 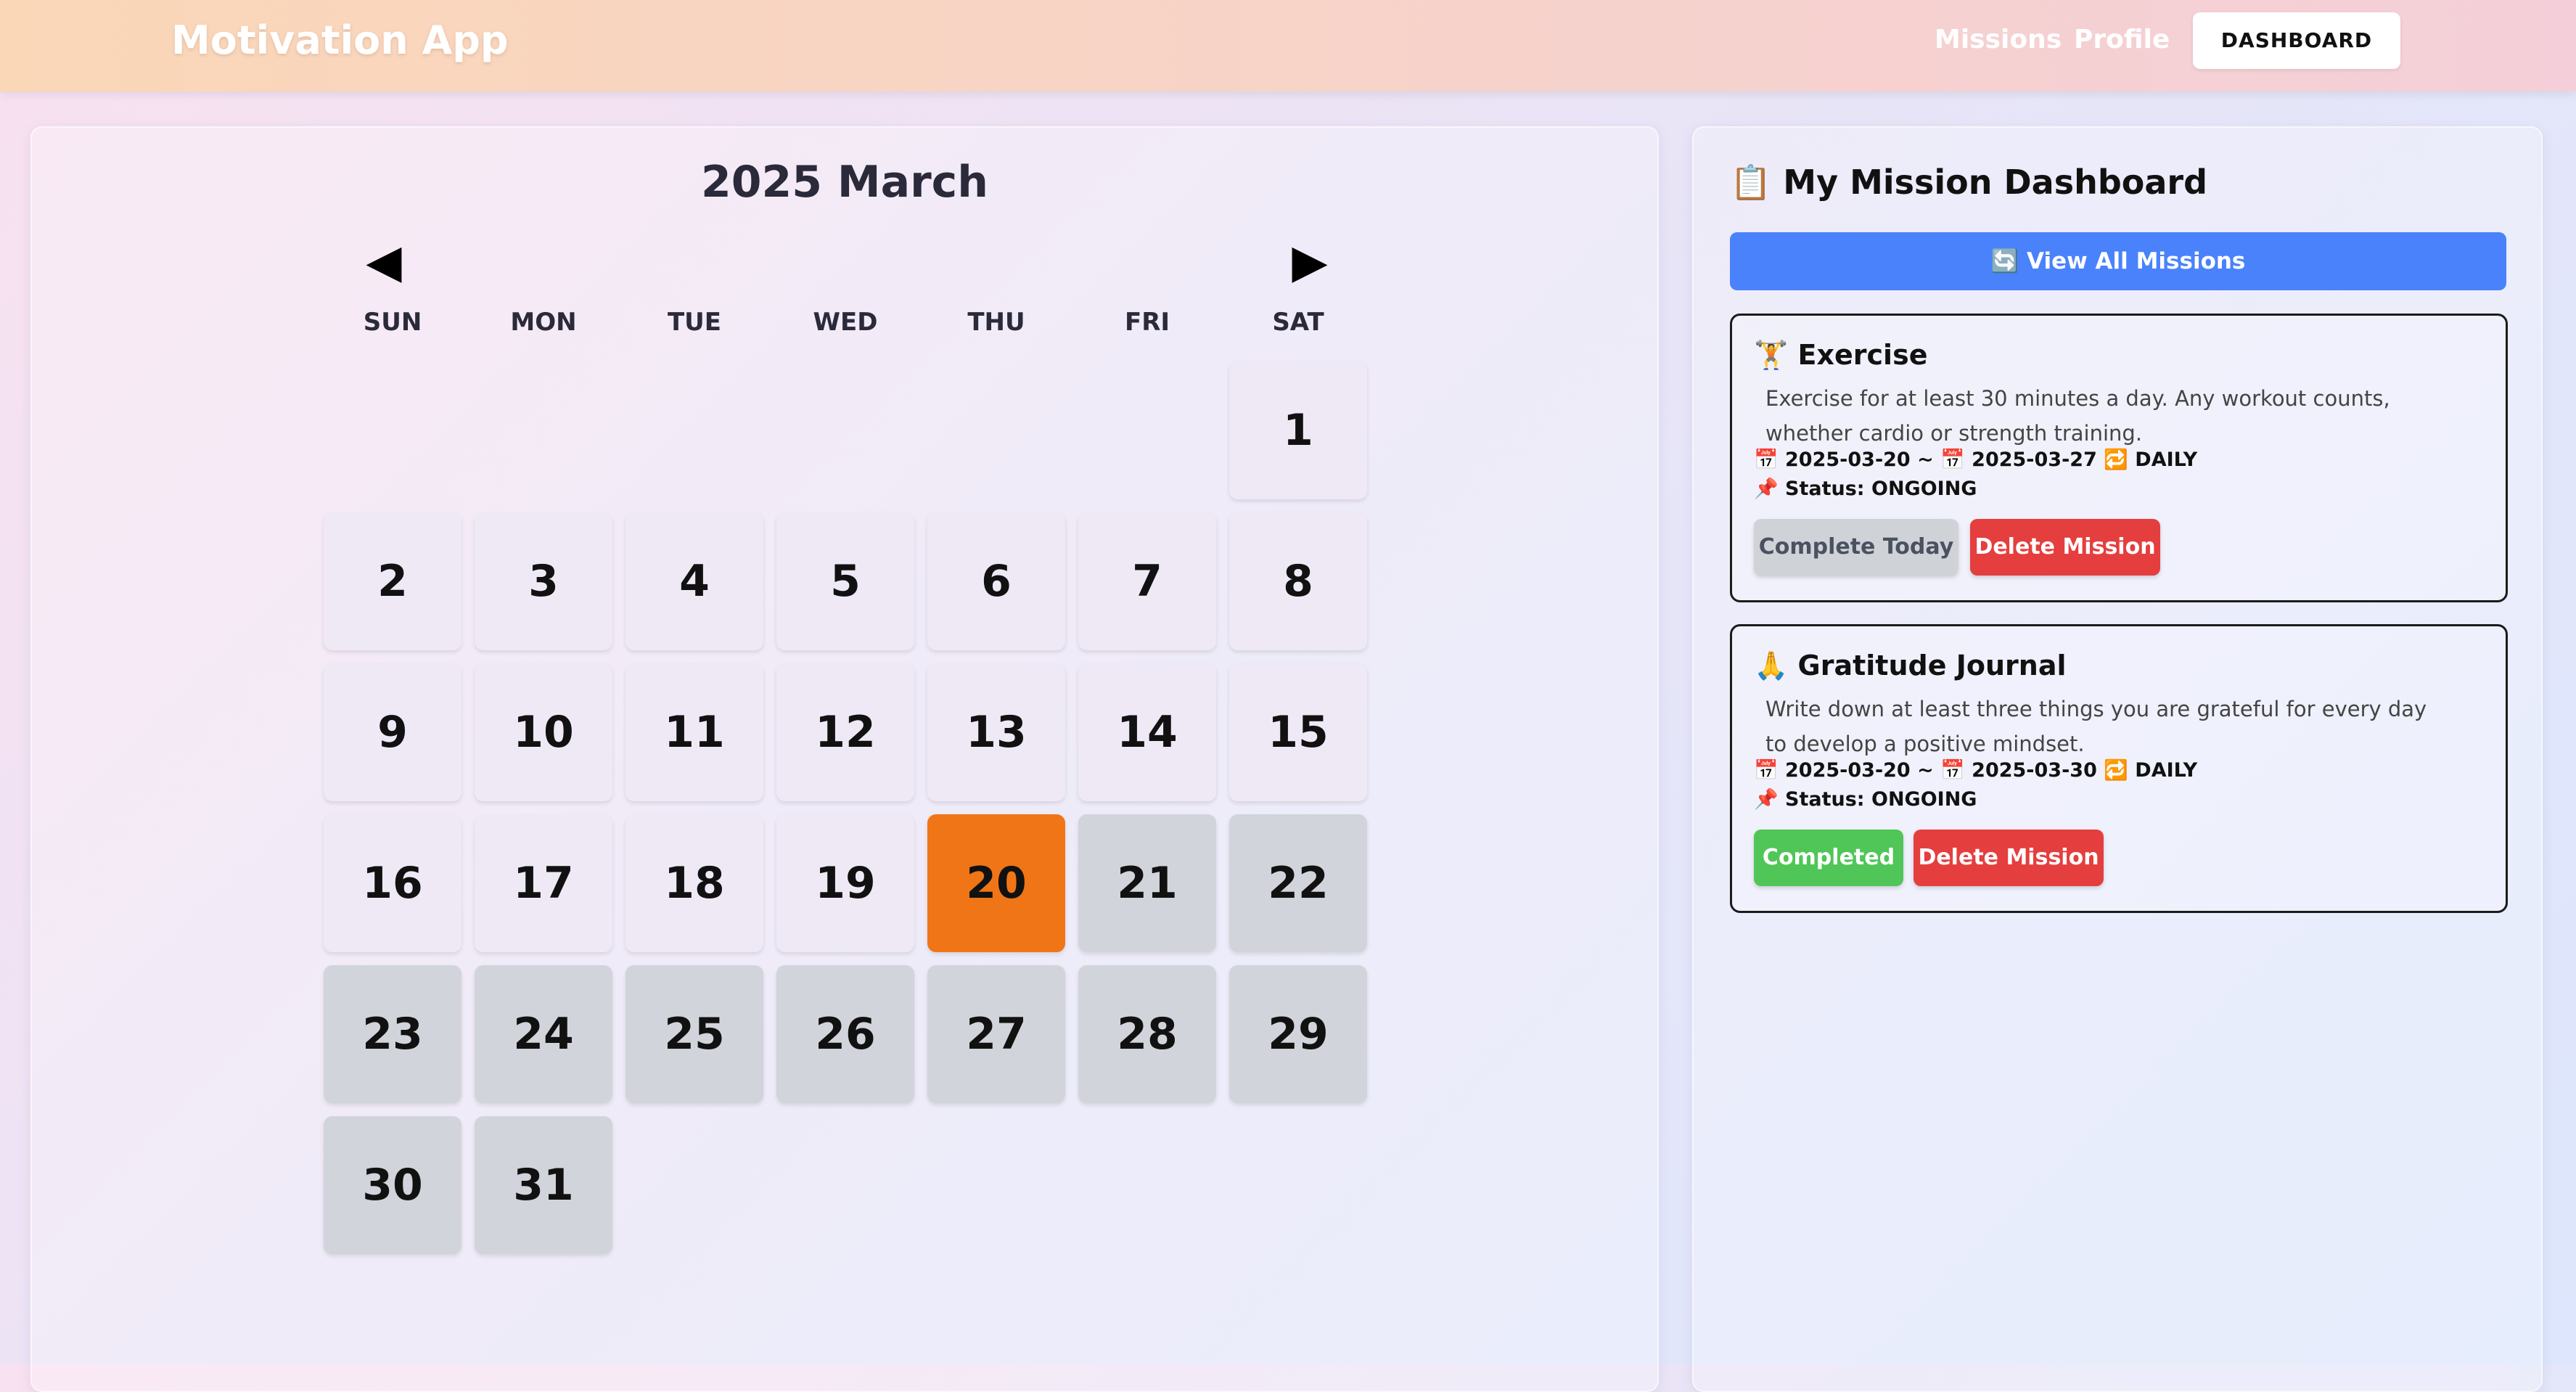 What do you see at coordinates (845, 1034) in the screenshot?
I see `calendar-day: 26` at bounding box center [845, 1034].